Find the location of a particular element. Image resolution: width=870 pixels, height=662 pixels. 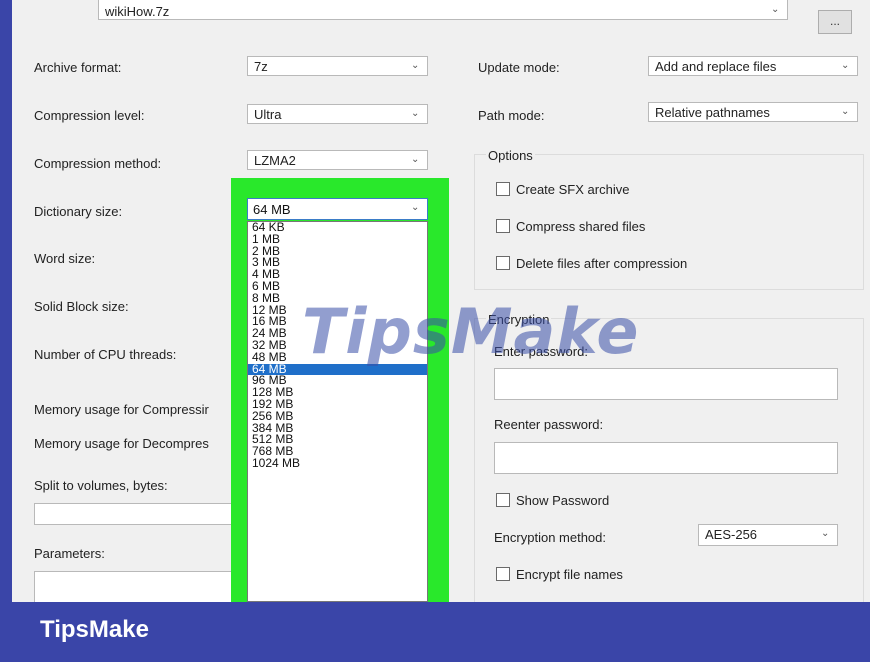

split-volumes-input is located at coordinates (139, 514).